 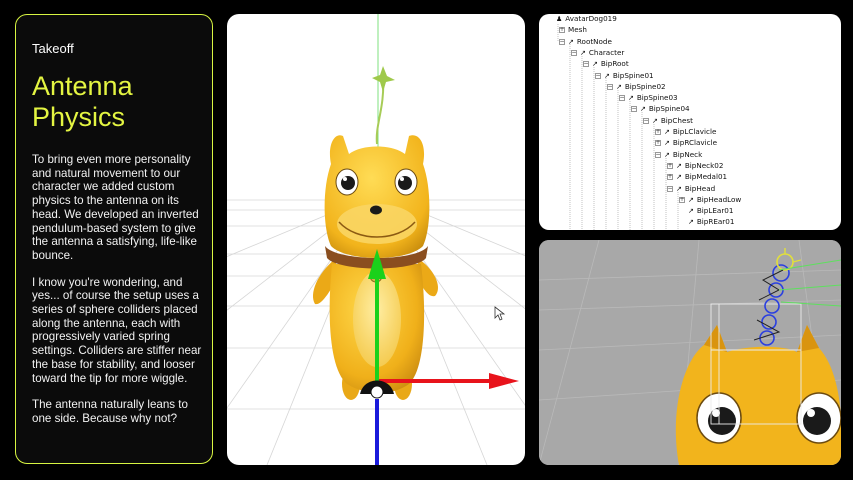 I want to click on tree-node-label: BipChest, so click(x=676, y=120).